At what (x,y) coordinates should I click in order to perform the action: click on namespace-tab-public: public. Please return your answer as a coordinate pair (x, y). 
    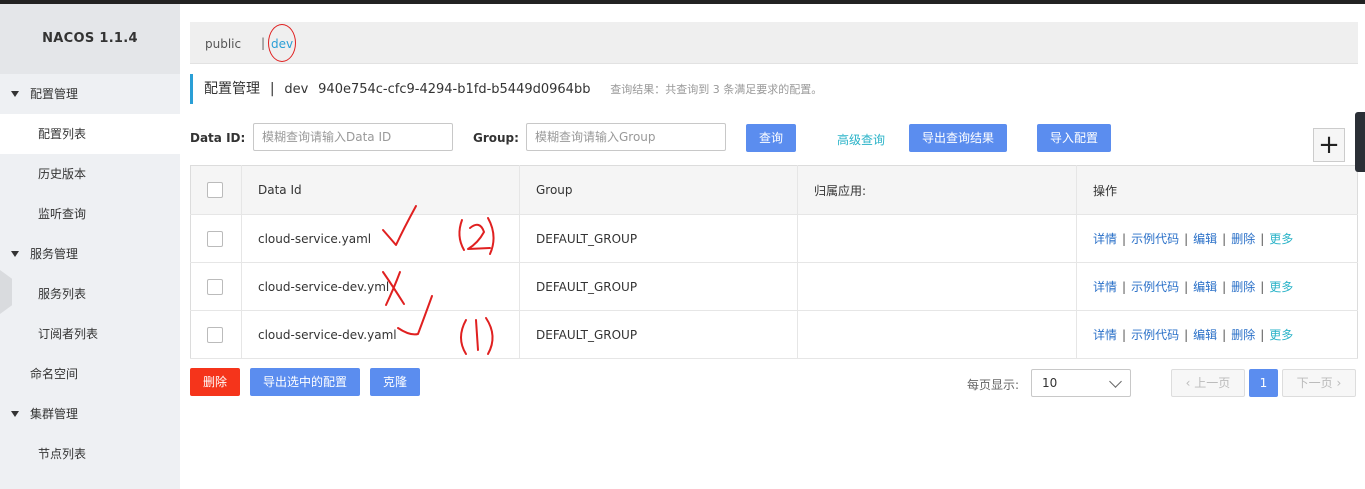
    Looking at the image, I should click on (223, 44).